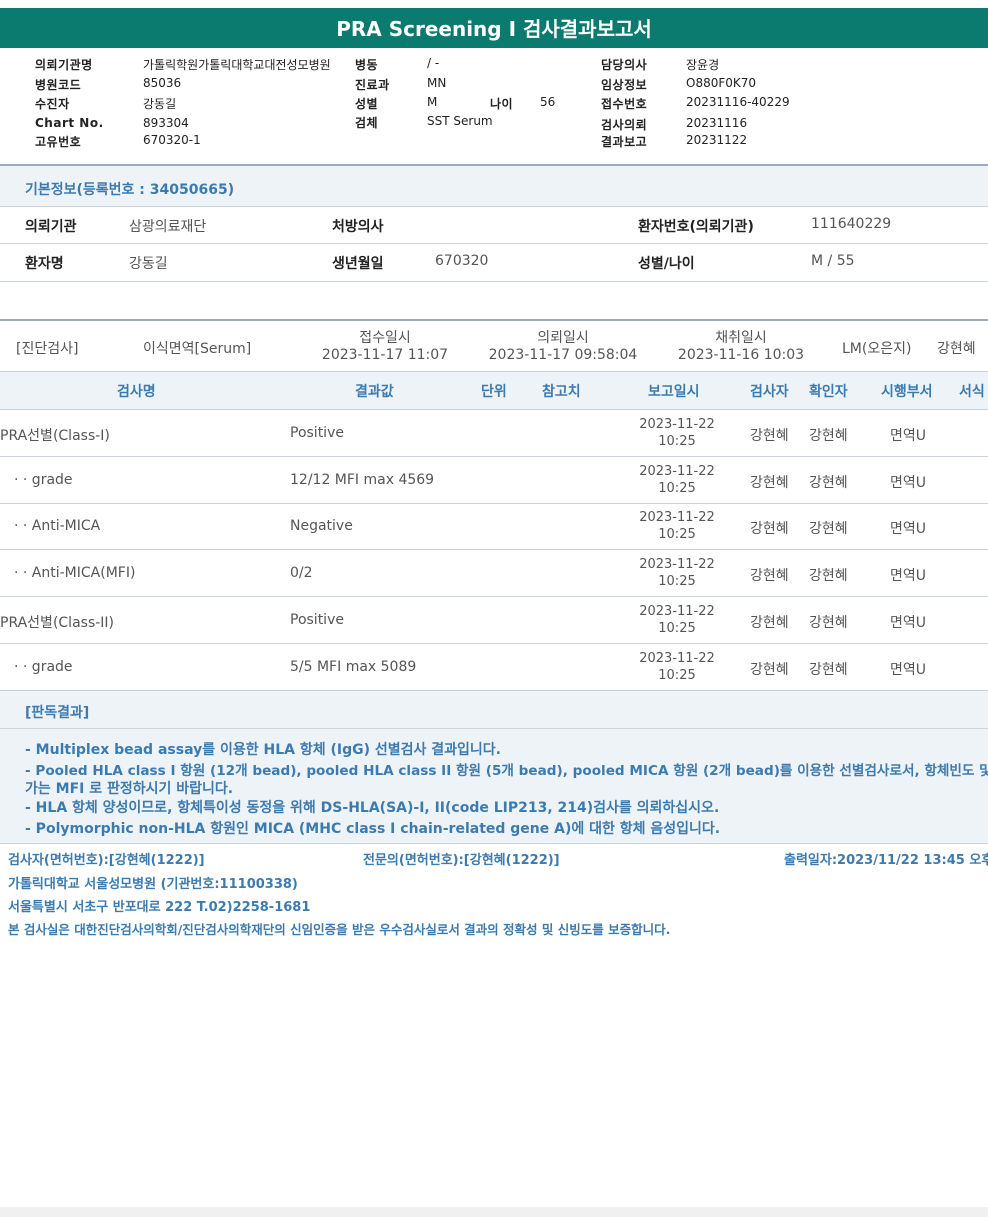 The image size is (988, 1217). Describe the element at coordinates (237, 65) in the screenshot. I see `header-value-institution: 가톨릭학원가톨릭대학교대전성모병원` at that location.